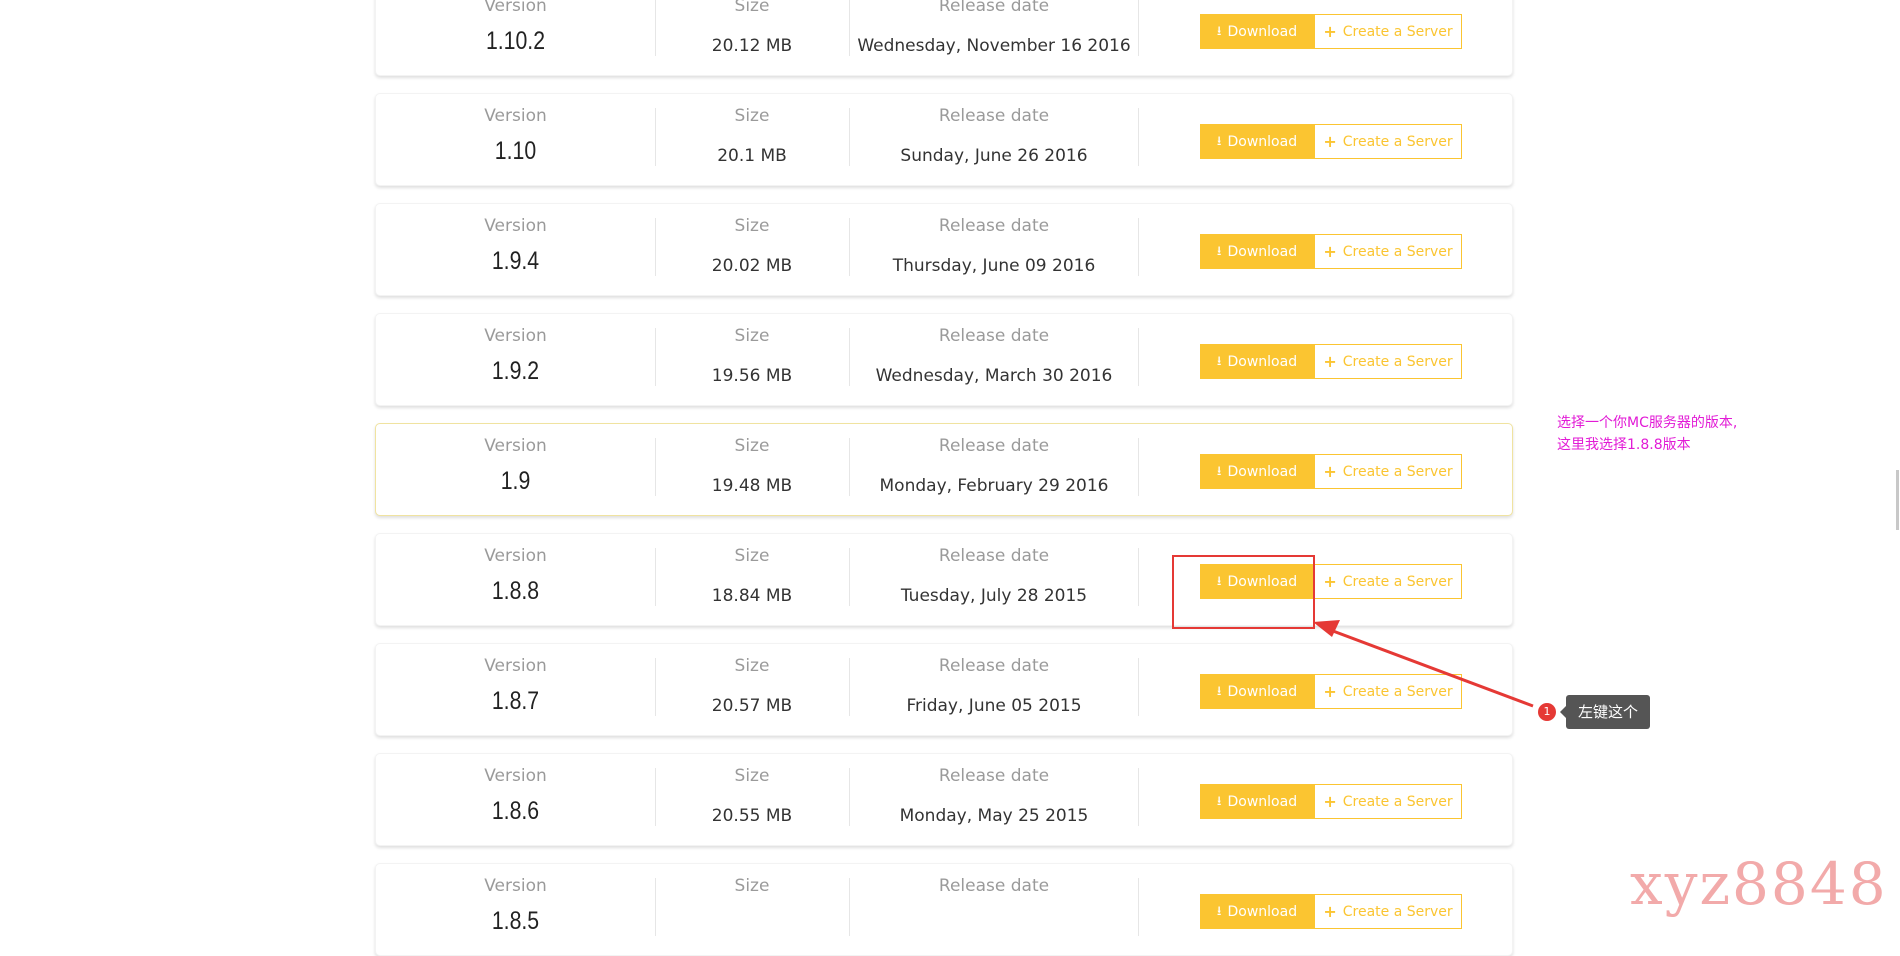  What do you see at coordinates (752, 139) in the screenshot?
I see `size-cell: Size 20.1 MB` at bounding box center [752, 139].